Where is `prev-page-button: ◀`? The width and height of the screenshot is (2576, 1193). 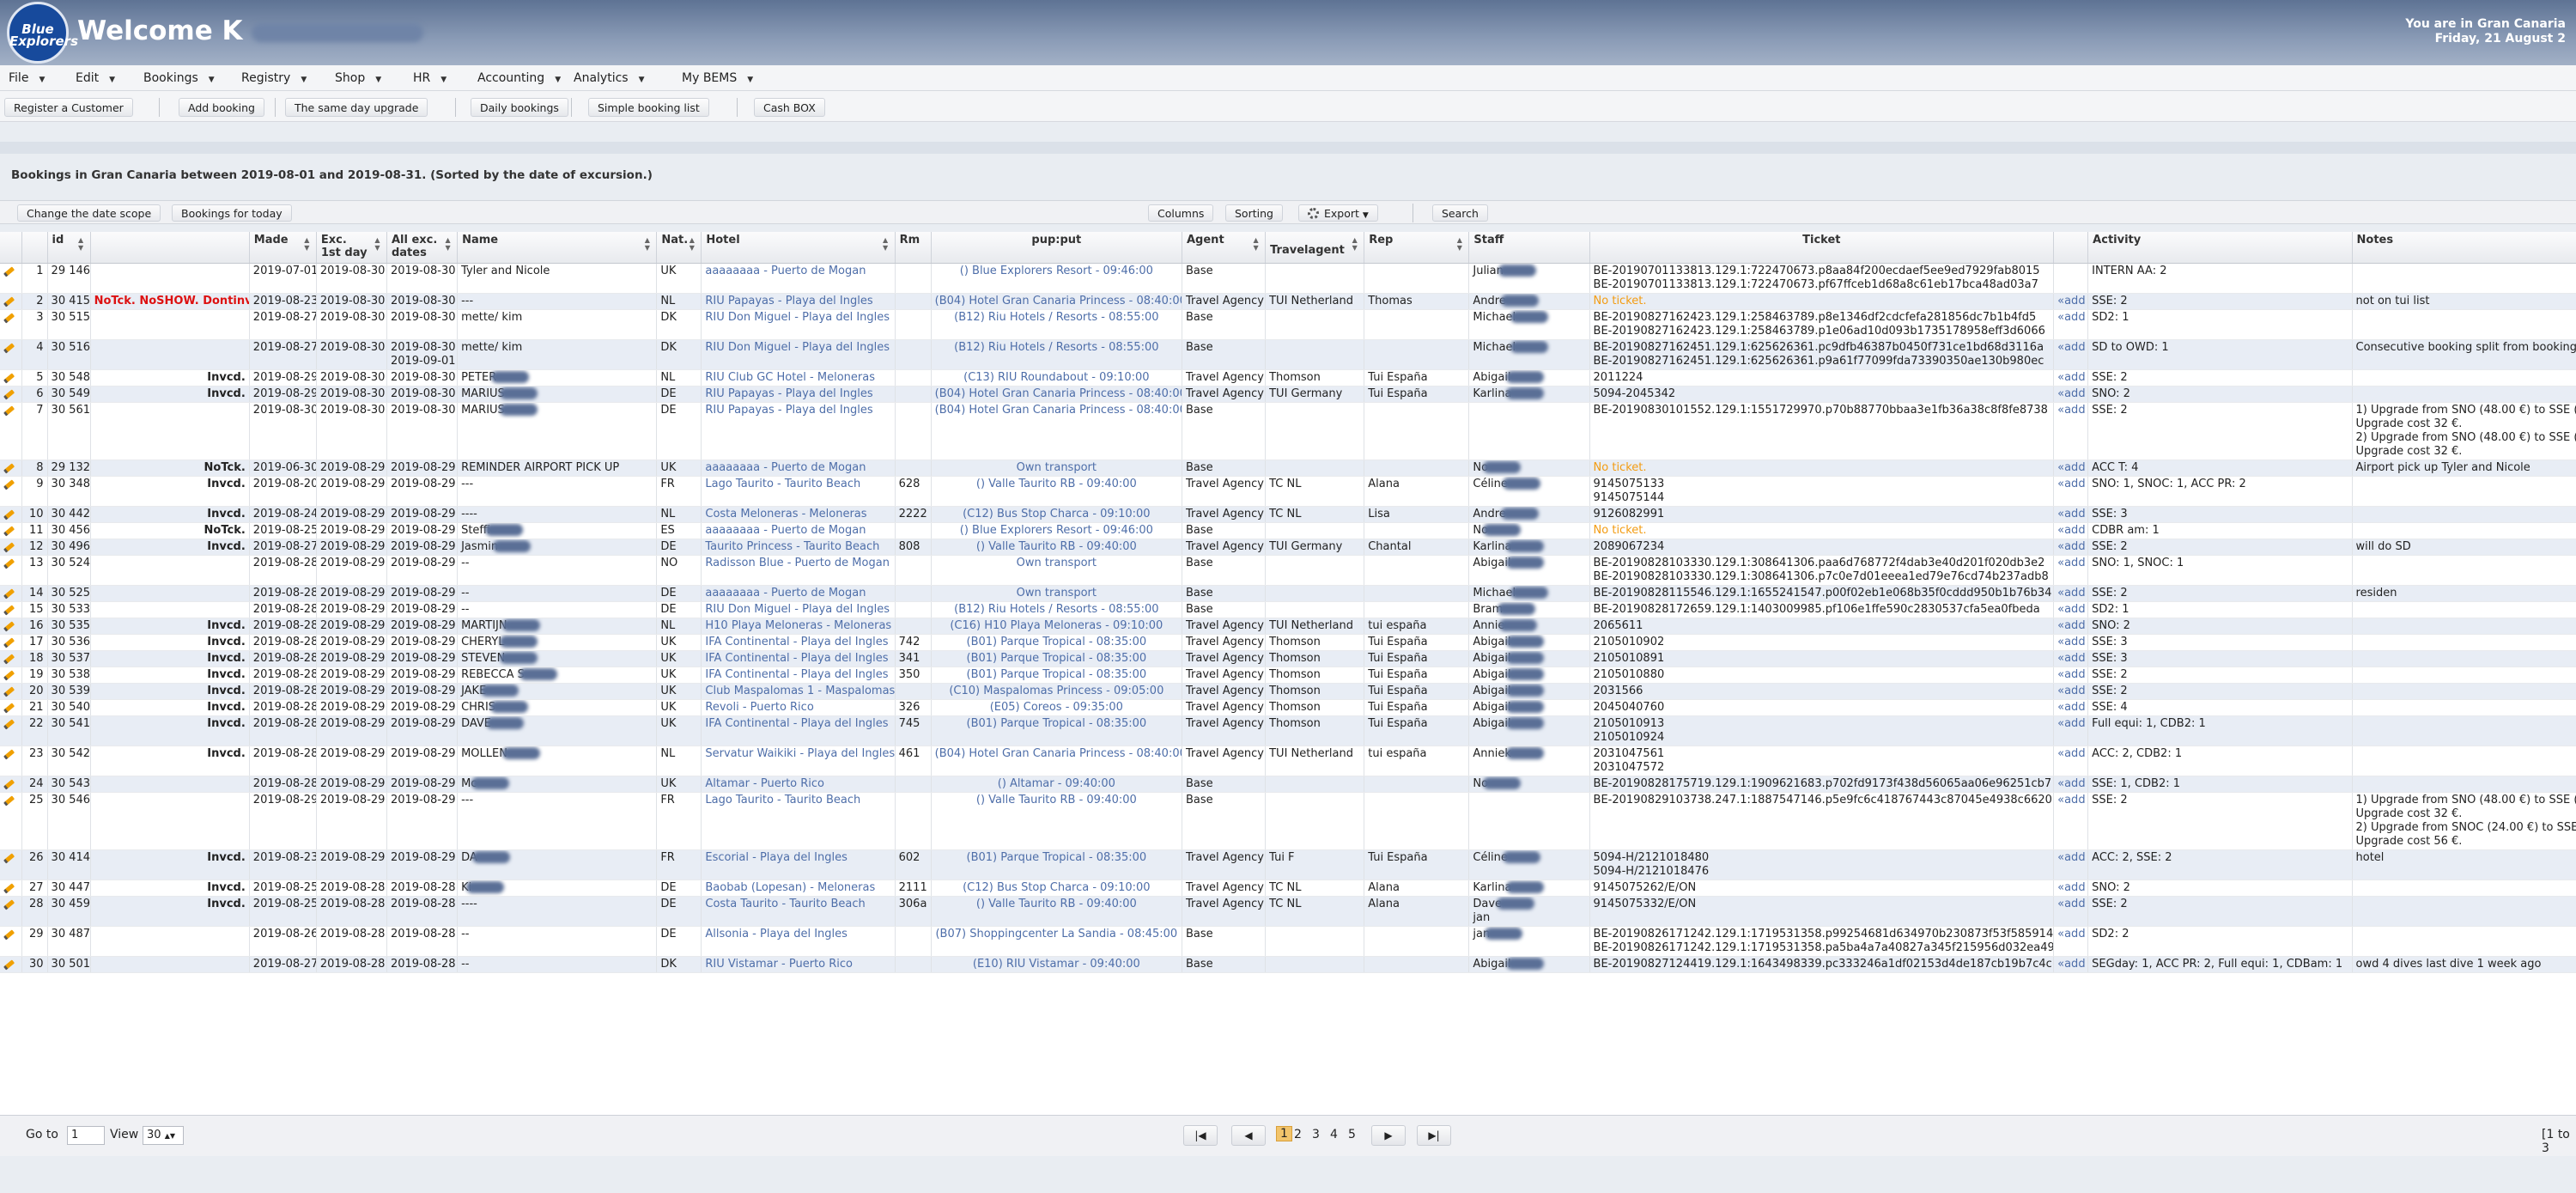
prev-page-button: ◀ is located at coordinates (1248, 1136).